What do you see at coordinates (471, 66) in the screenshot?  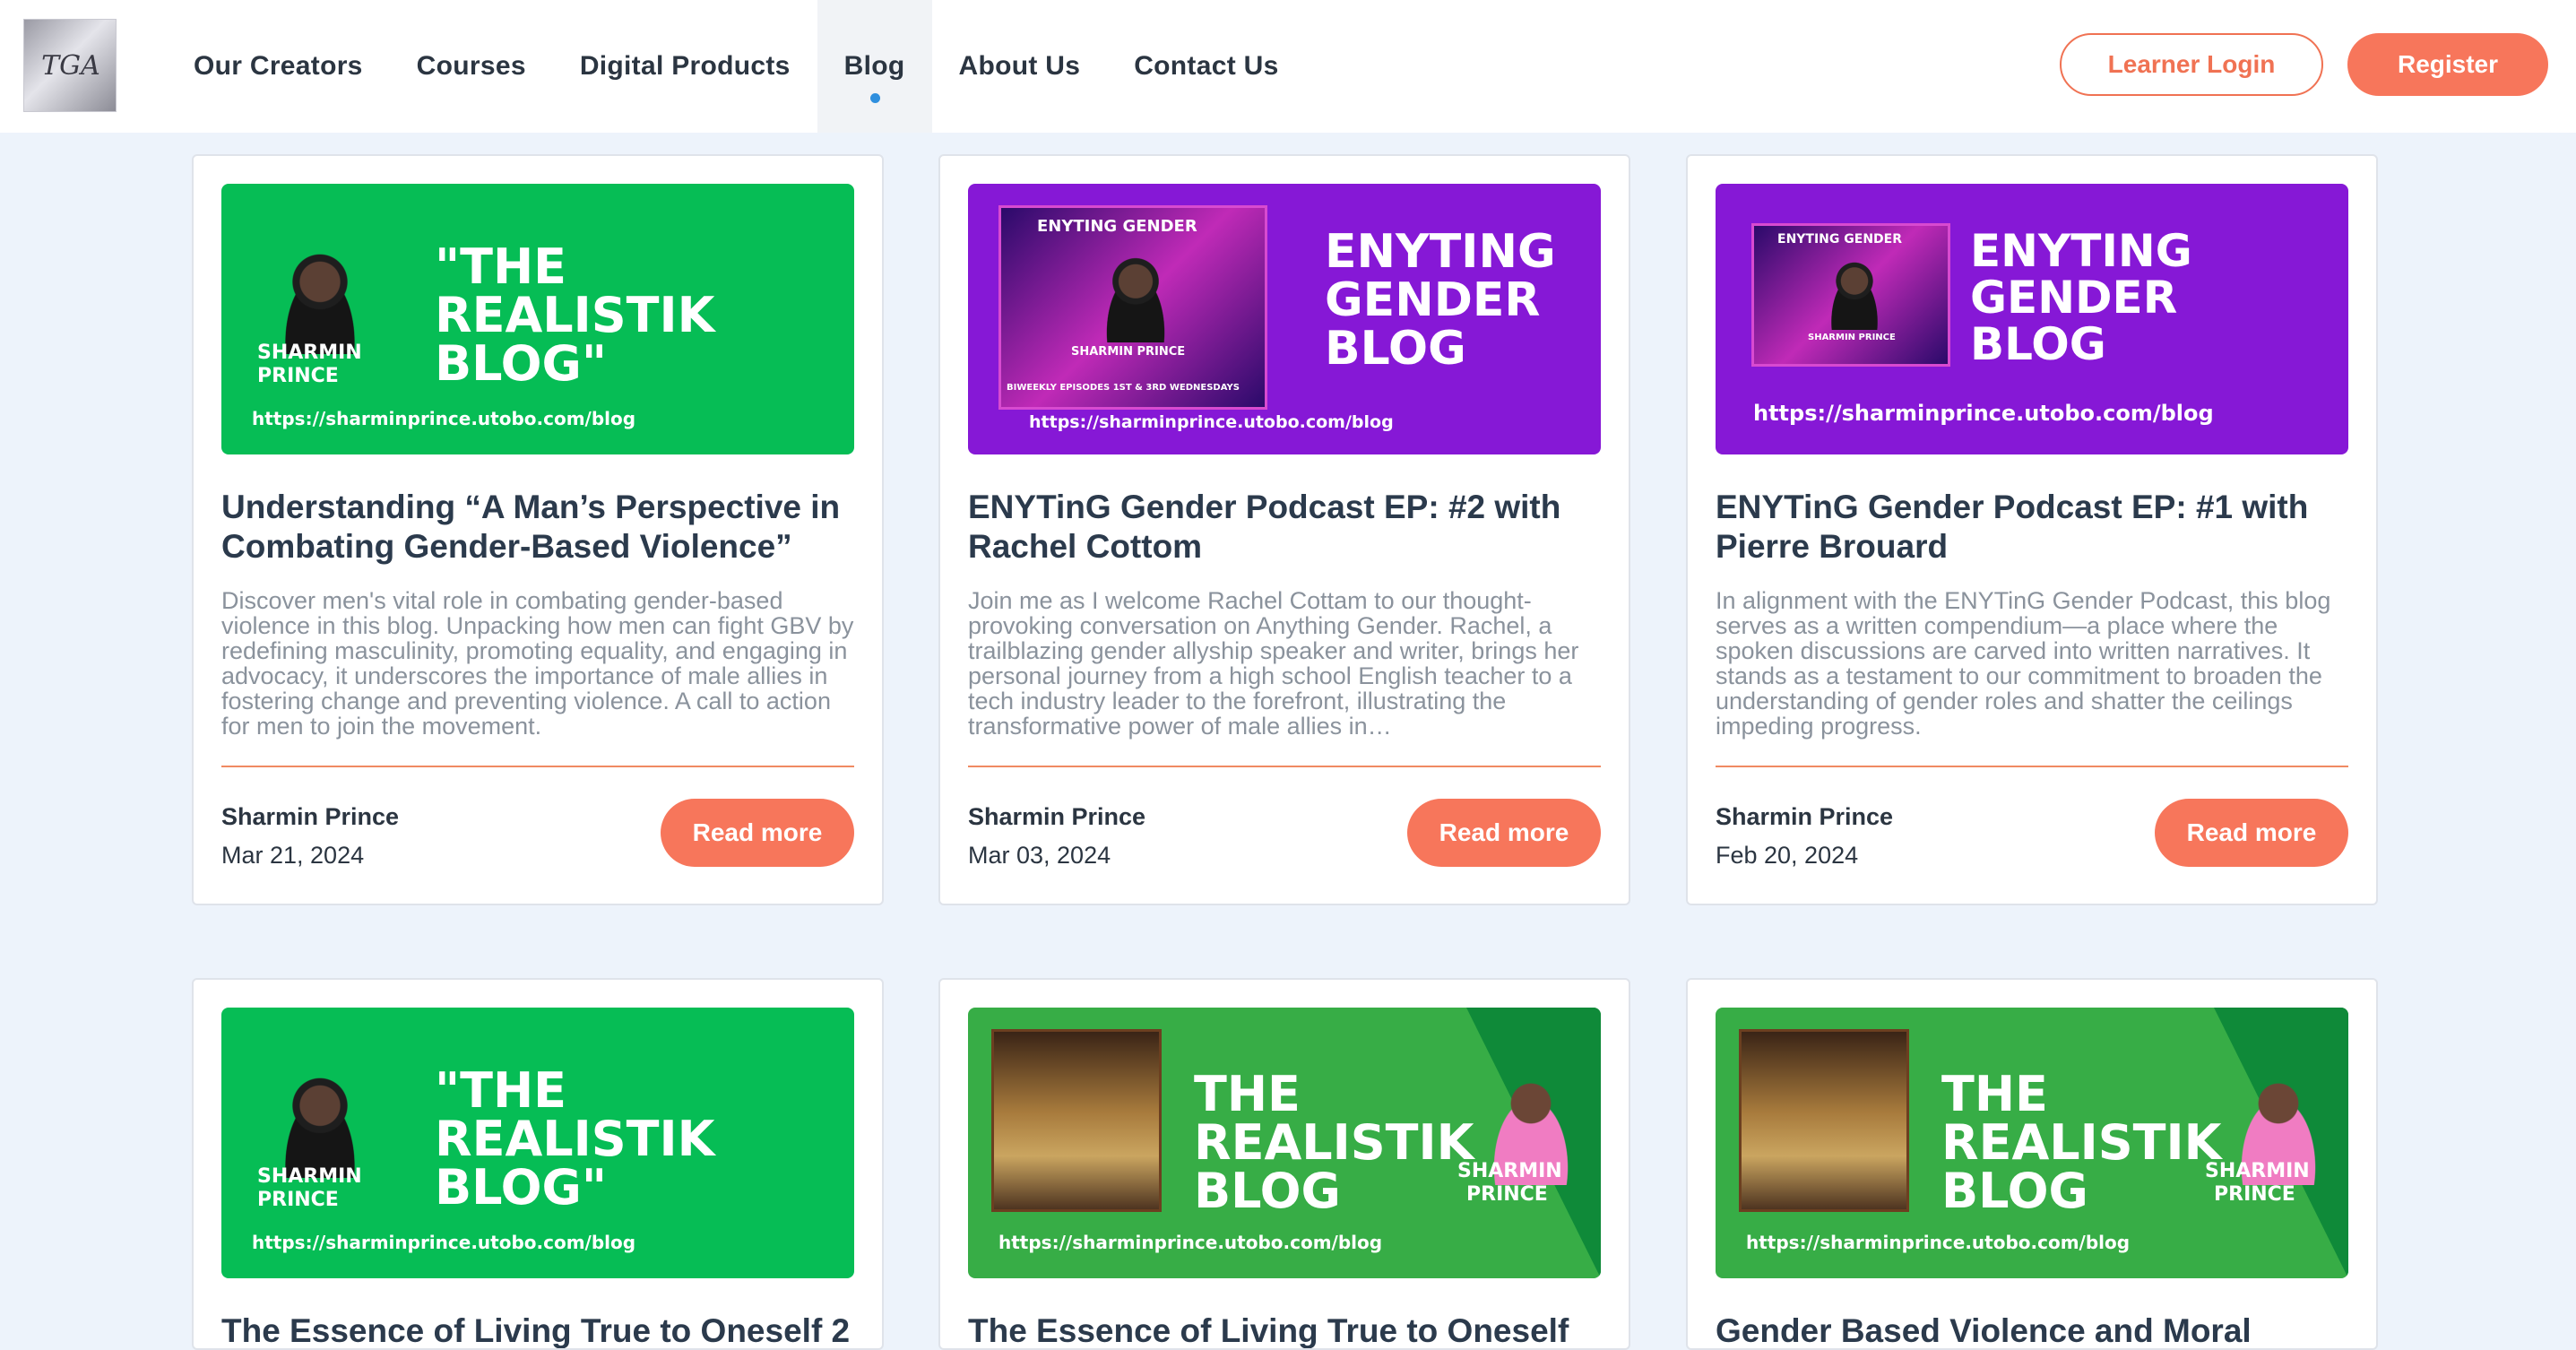 I see `nav-item-courses: Courses` at bounding box center [471, 66].